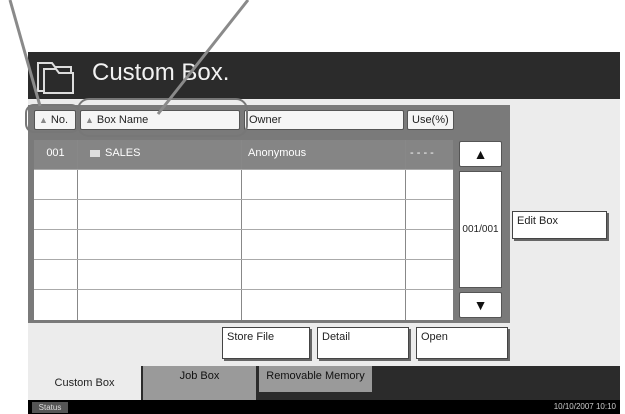 The image size is (625, 414). What do you see at coordinates (129, 57) in the screenshot?
I see `callout-lines` at bounding box center [129, 57].